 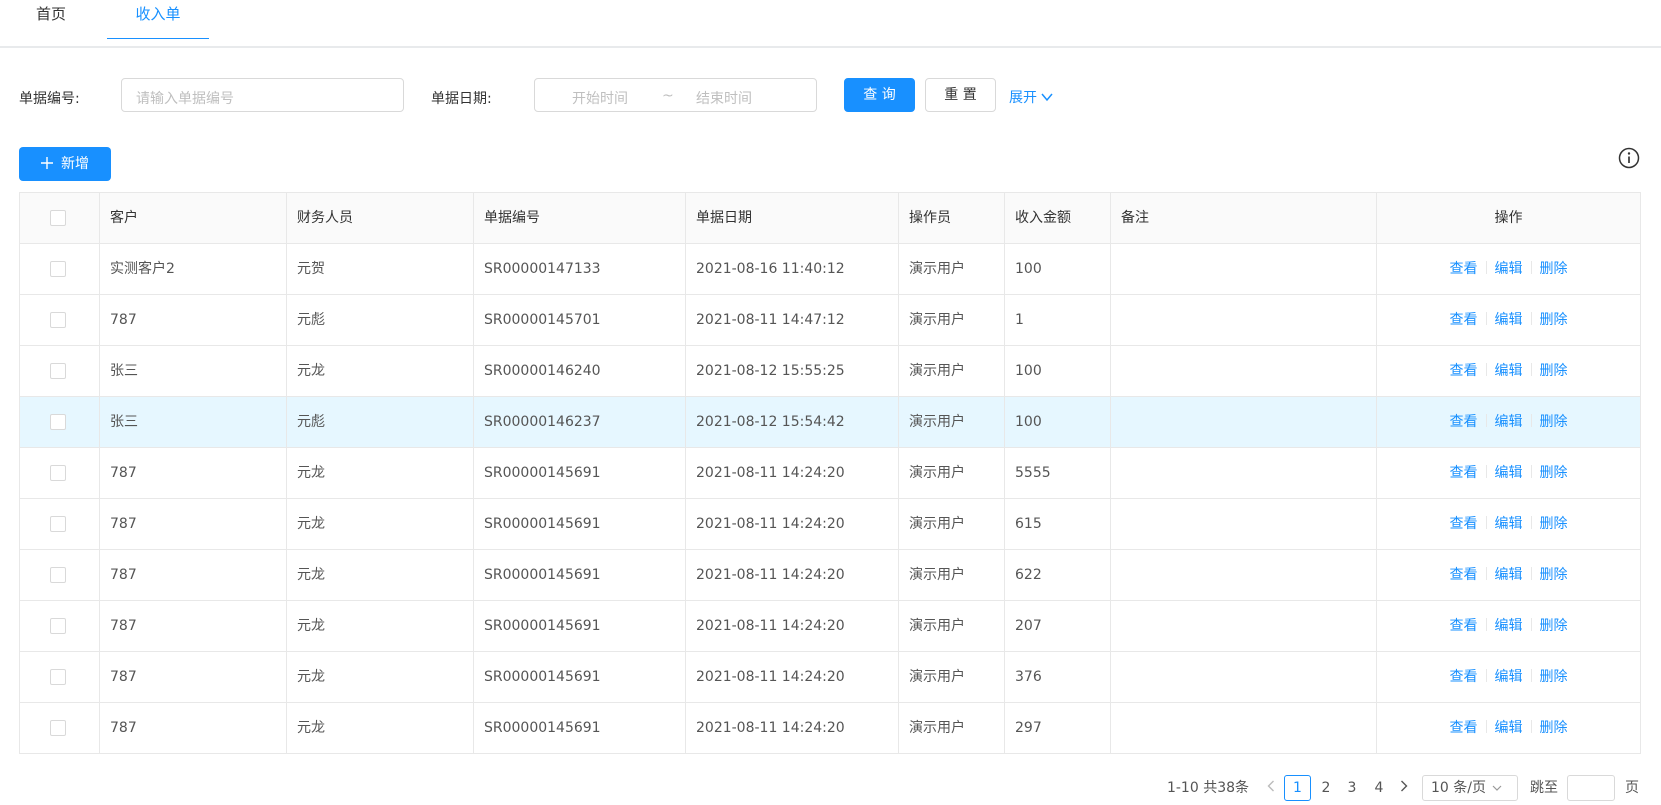 What do you see at coordinates (1326, 788) in the screenshot?
I see `page-2: 2` at bounding box center [1326, 788].